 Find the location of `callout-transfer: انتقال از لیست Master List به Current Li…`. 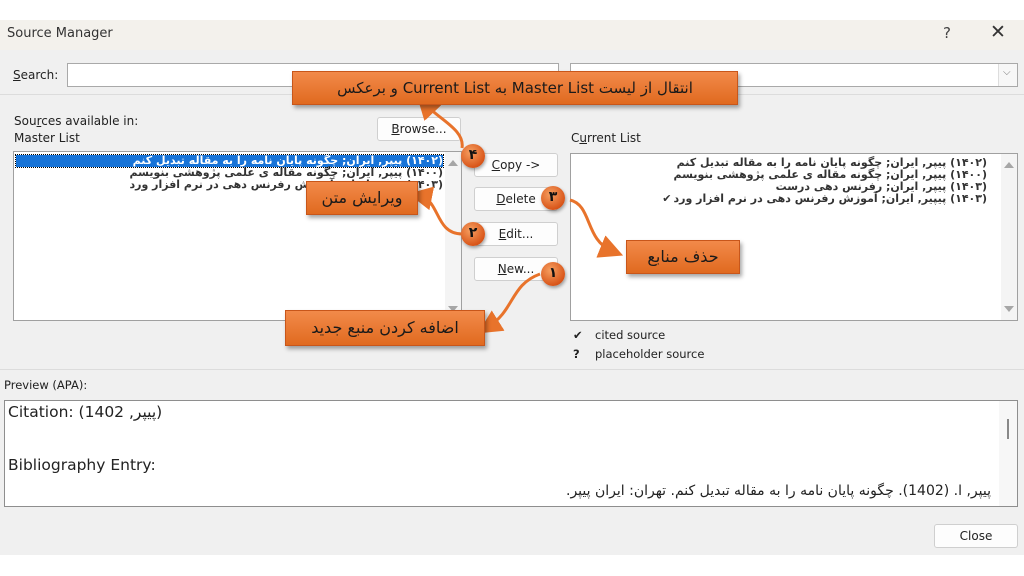

callout-transfer: انتقال از لیست Master List به Current Li… is located at coordinates (515, 88).